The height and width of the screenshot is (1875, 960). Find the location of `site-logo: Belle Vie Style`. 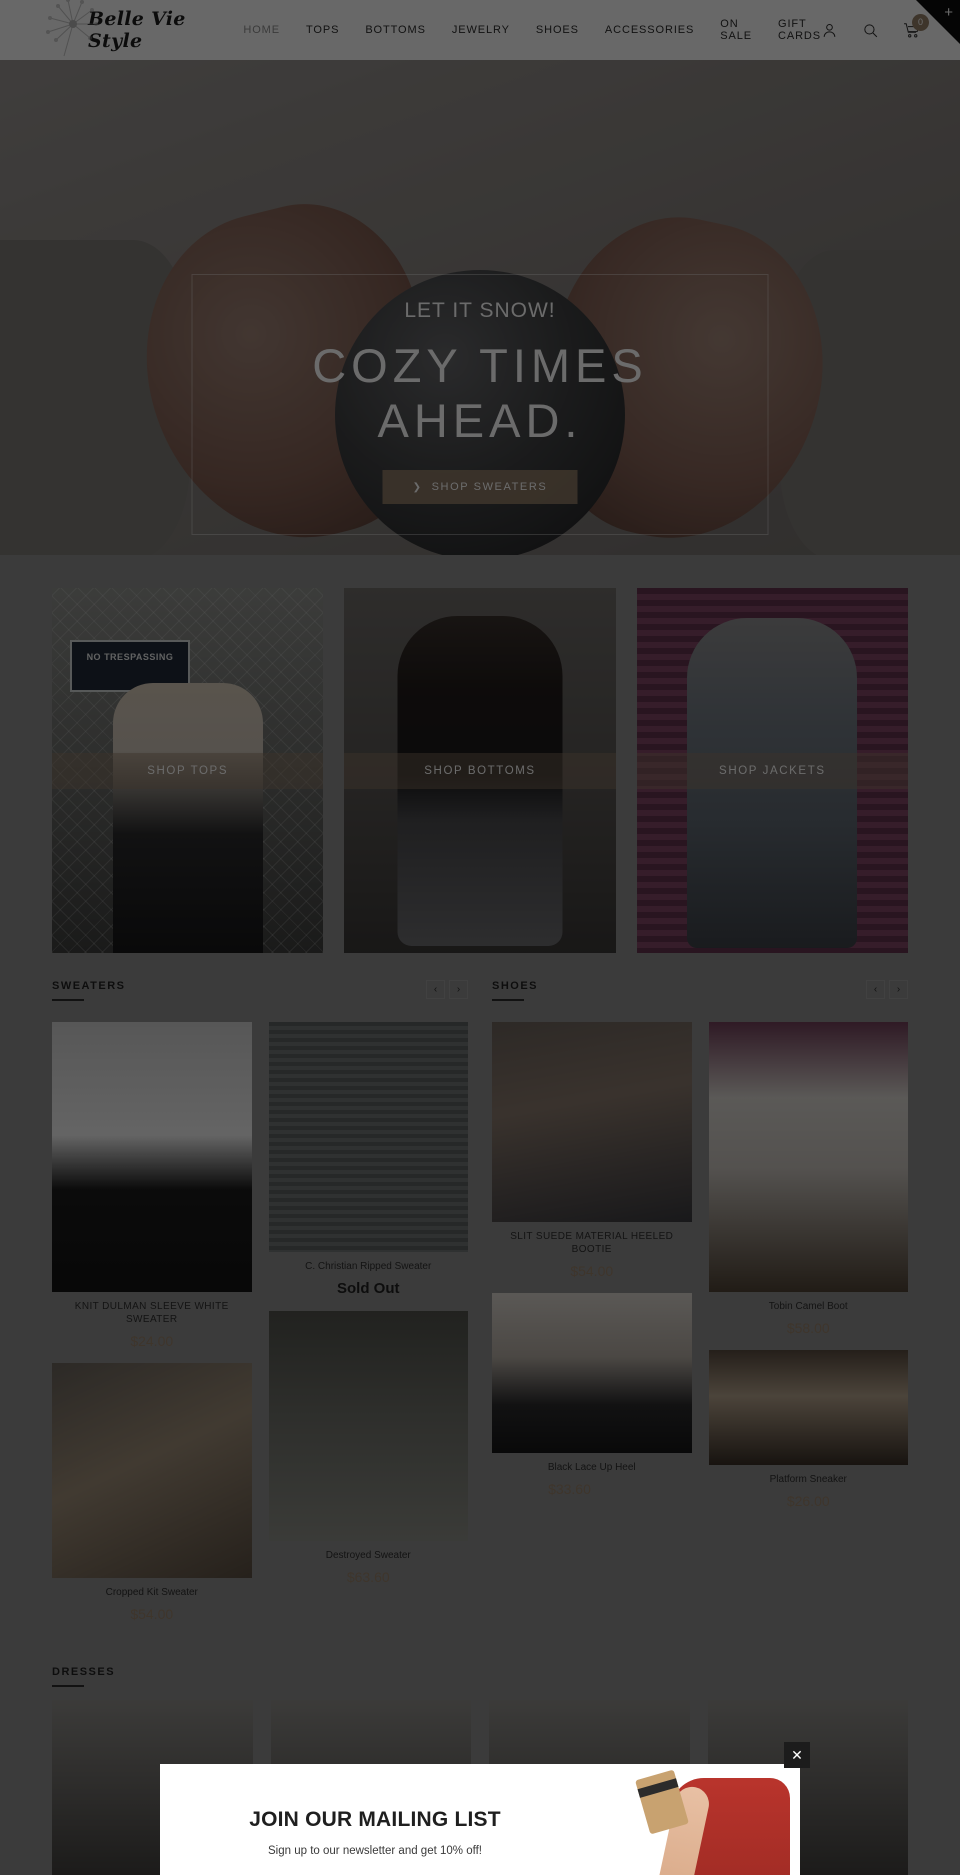

site-logo: Belle Vie Style is located at coordinates (115, 30).